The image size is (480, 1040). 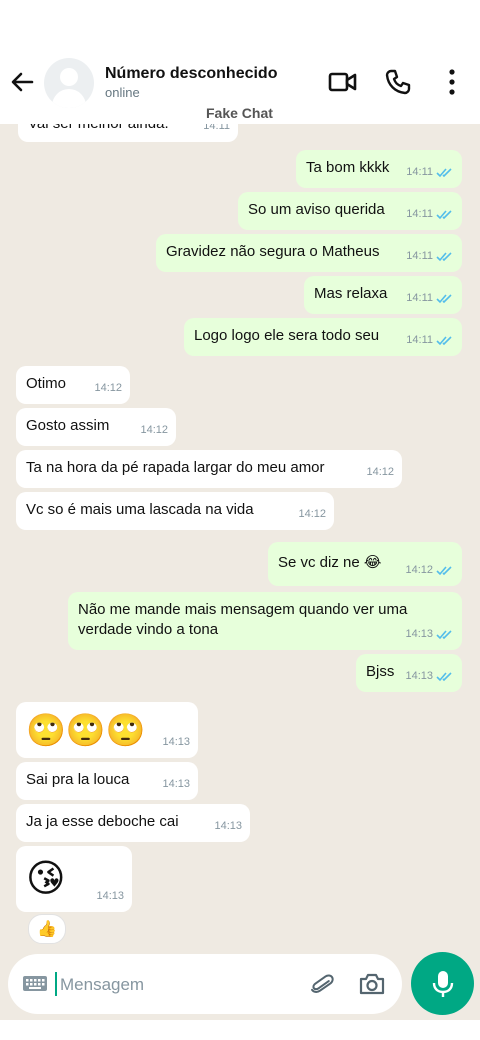 I want to click on phone-icon, so click(x=398, y=82).